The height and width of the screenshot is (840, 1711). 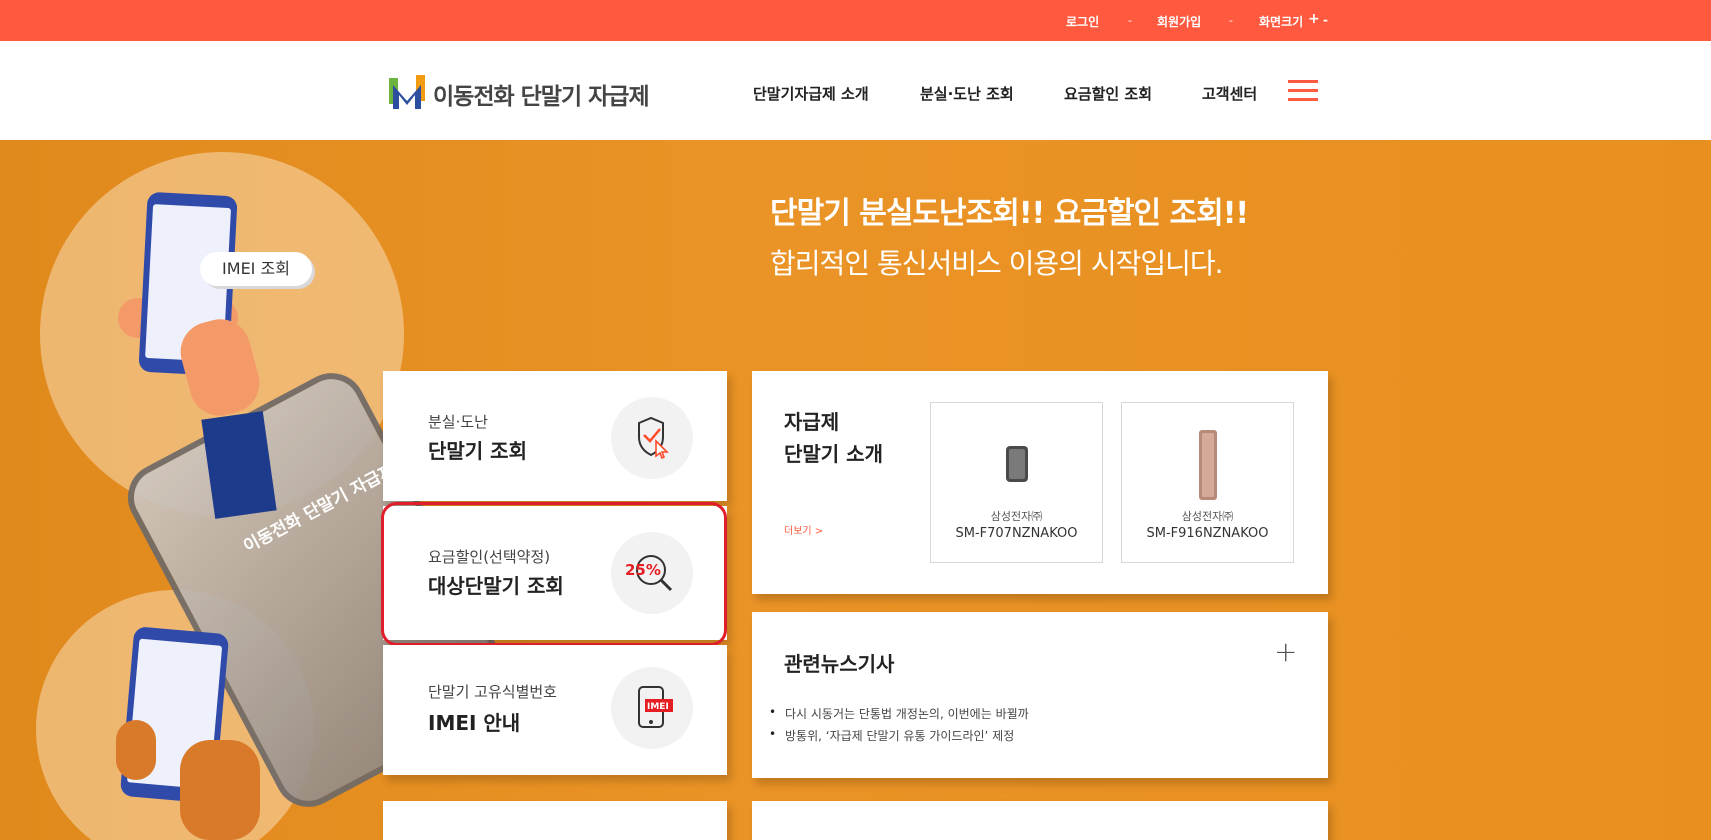 I want to click on device-model: SM-F707NZNAKOO, so click(x=1016, y=533).